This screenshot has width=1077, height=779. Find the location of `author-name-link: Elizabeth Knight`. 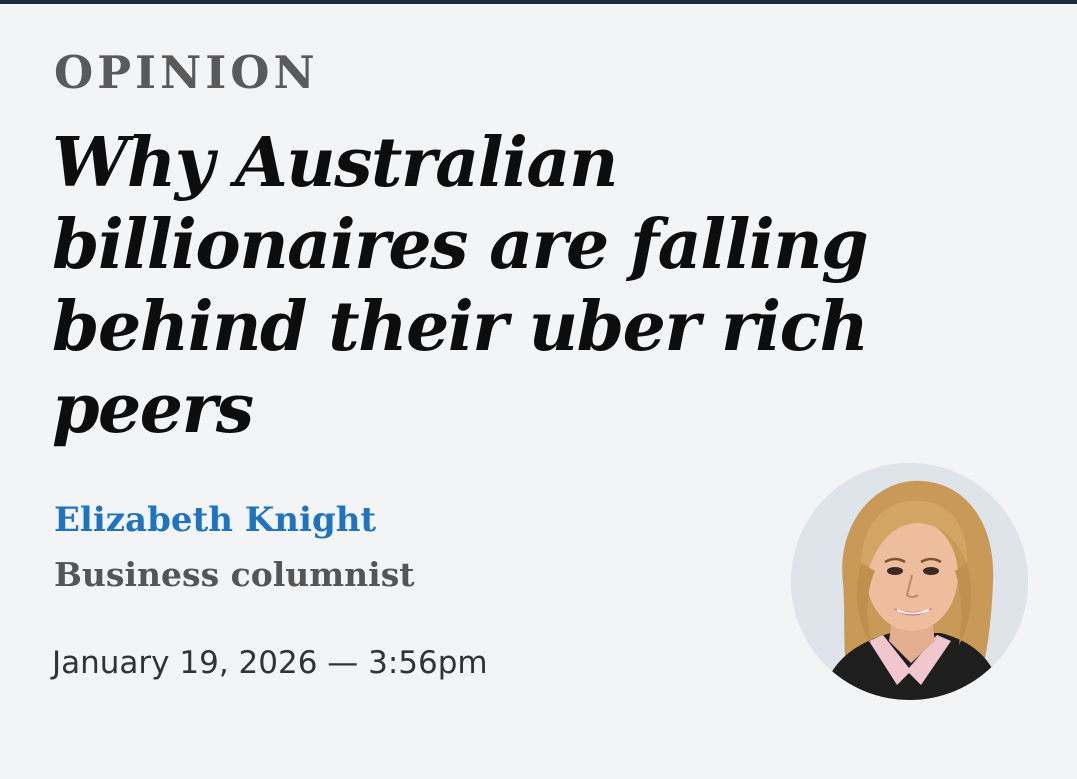

author-name-link: Elizabeth Knight is located at coordinates (234, 520).